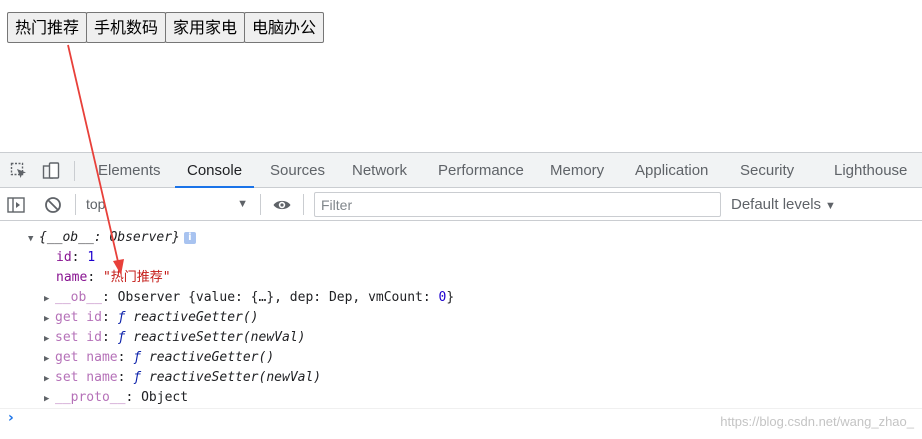  Describe the element at coordinates (74, 171) in the screenshot. I see `tabbar-separator` at that location.